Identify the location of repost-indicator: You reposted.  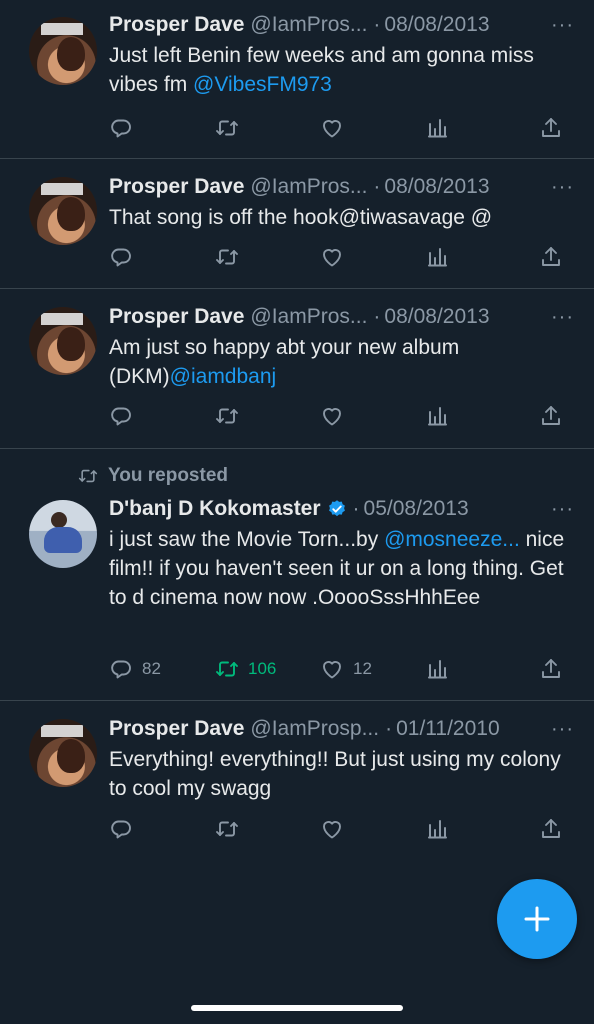
(153, 476).